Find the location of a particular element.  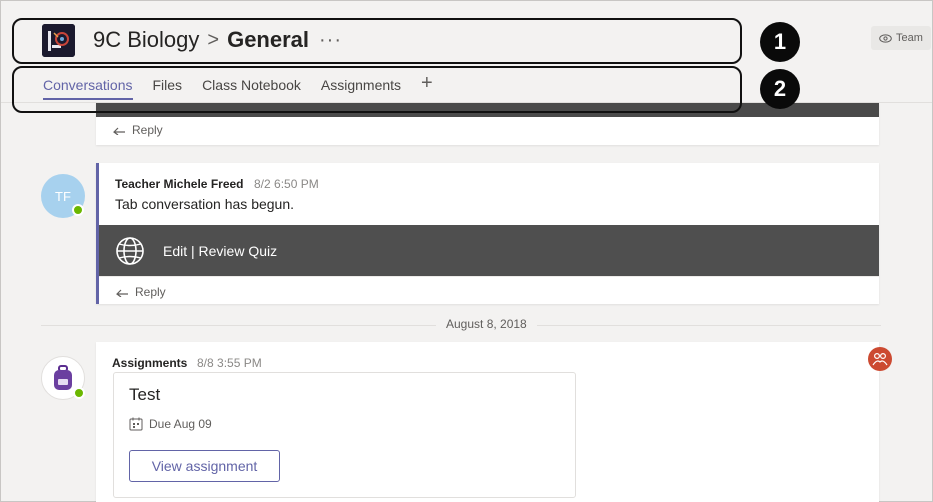

avatar-initials: TF is located at coordinates (63, 196).